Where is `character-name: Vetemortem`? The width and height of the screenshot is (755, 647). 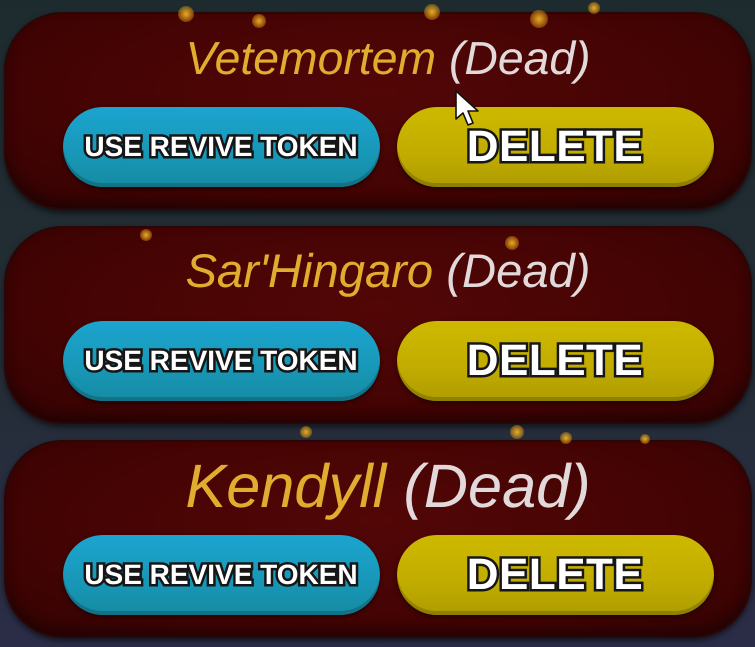 character-name: Vetemortem is located at coordinates (310, 58).